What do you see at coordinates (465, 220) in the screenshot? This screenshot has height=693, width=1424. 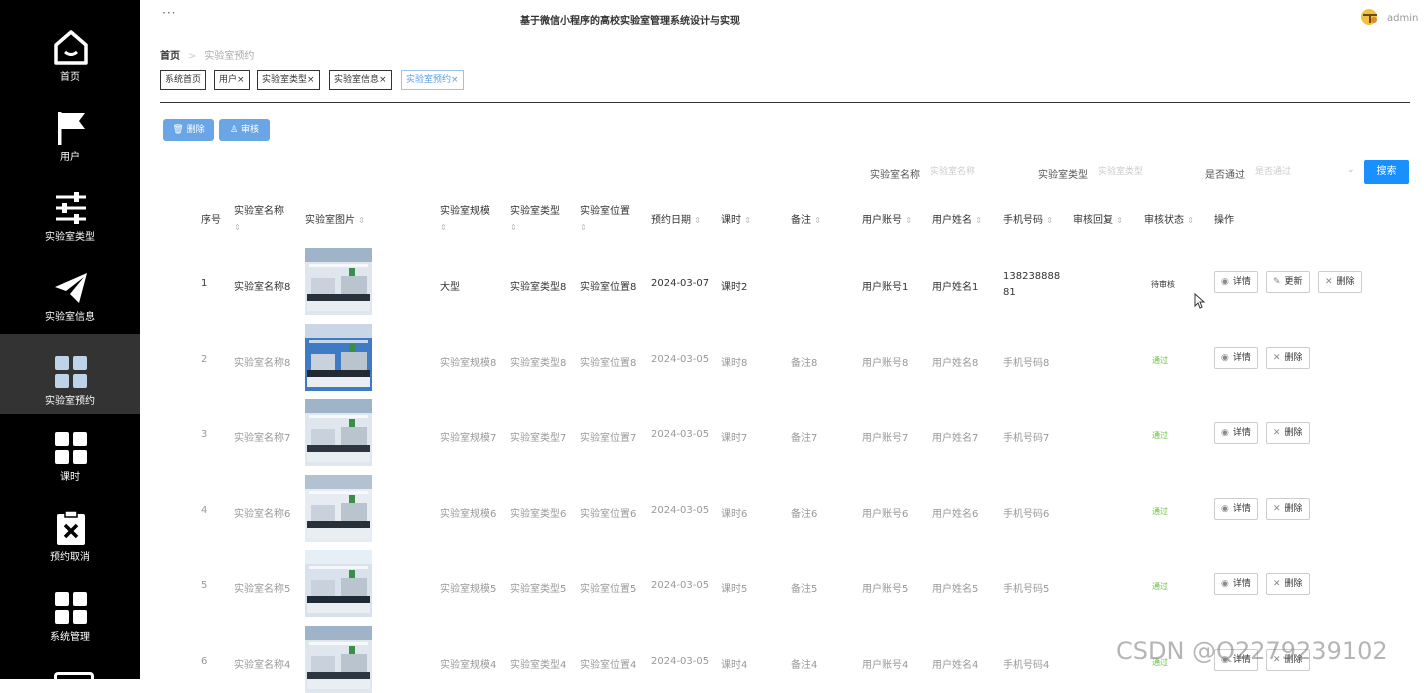 I see `column-header: 实验室规模 ⇕` at bounding box center [465, 220].